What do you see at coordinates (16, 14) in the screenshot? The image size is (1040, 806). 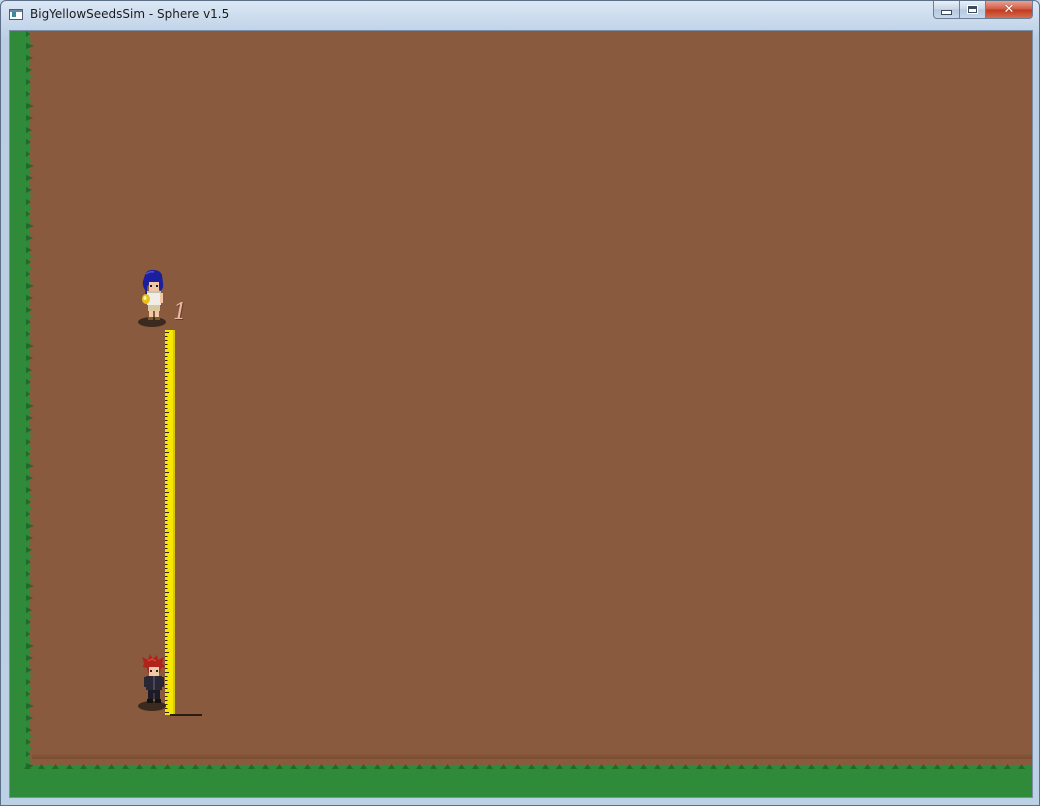 I see `app-window-icon` at bounding box center [16, 14].